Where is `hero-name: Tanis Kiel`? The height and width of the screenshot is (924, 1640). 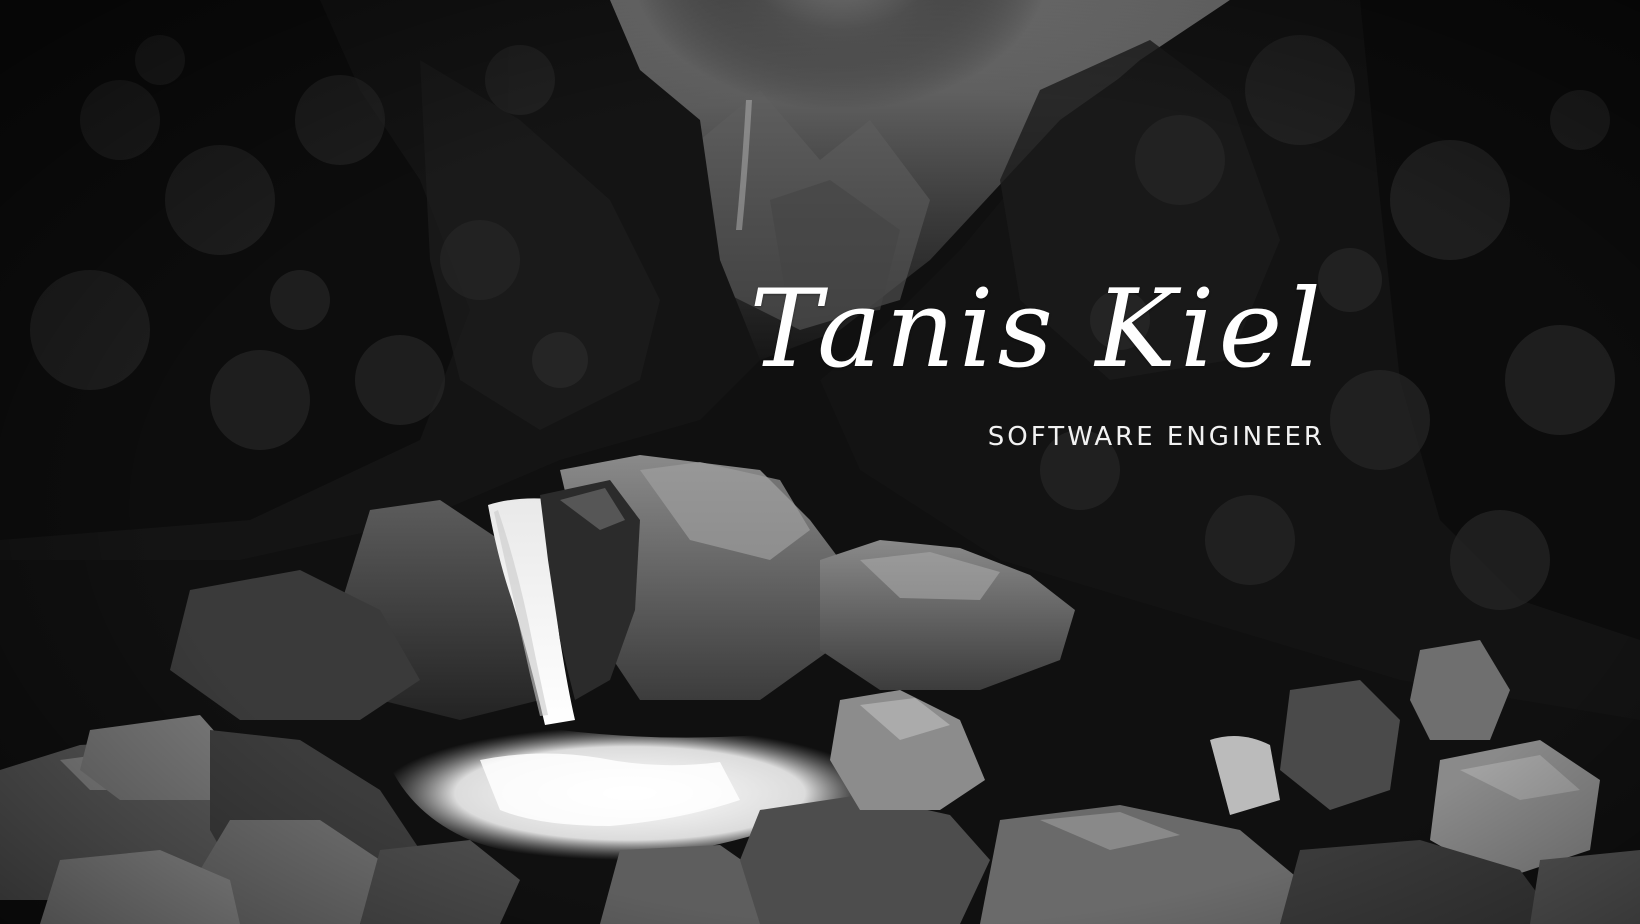
hero-name: Tanis Kiel is located at coordinates (1037, 329).